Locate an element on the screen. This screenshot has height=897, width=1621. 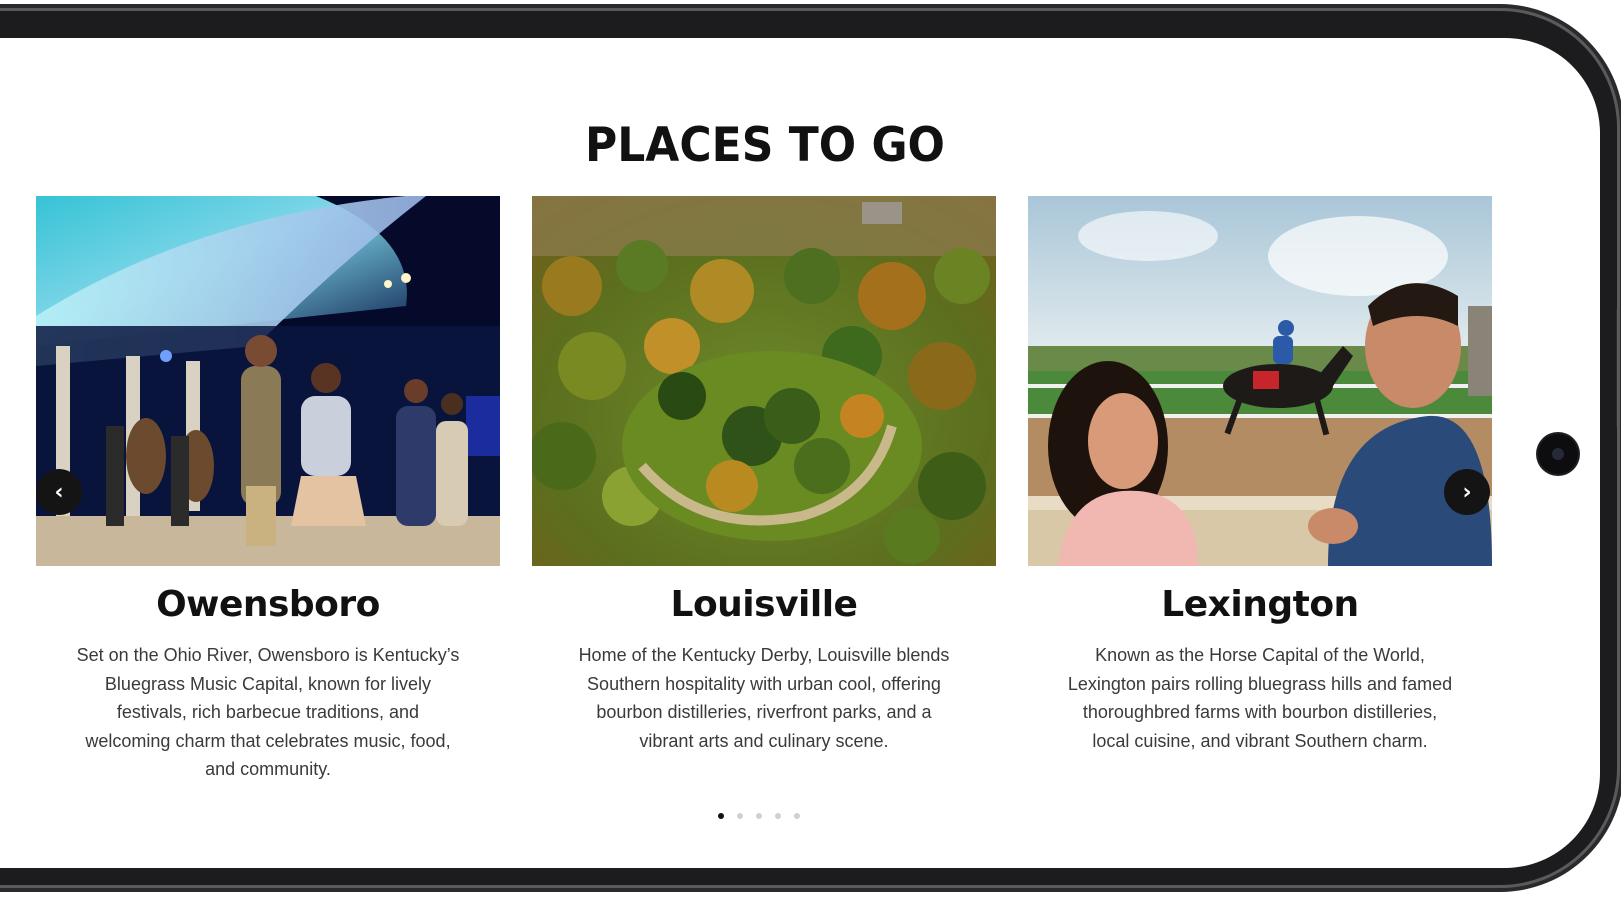
owensboro-photo is located at coordinates (268, 381).